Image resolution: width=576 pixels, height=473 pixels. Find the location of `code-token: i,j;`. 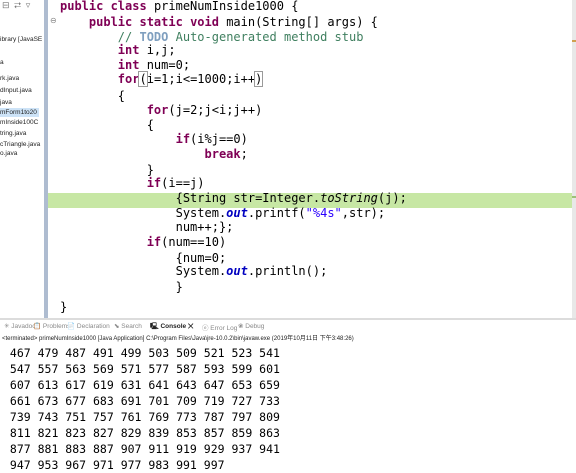

code-token: i,j; is located at coordinates (161, 50).